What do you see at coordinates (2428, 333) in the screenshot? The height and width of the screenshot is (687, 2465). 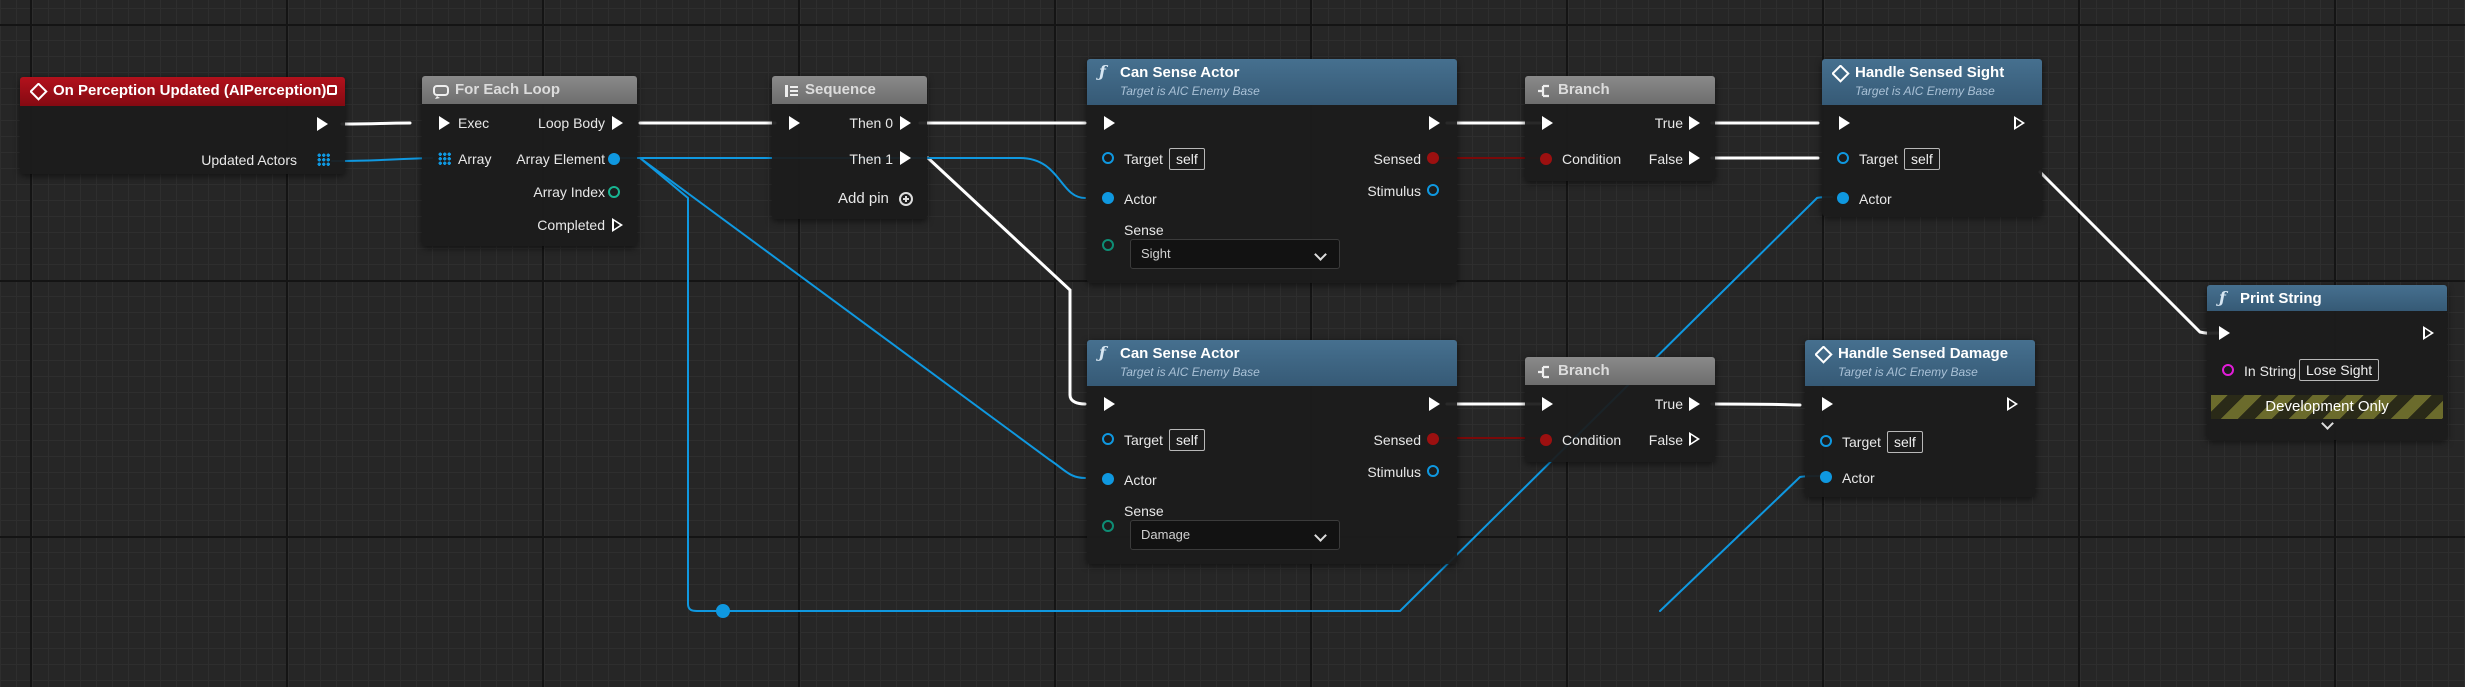 I see `print-string-exec-out` at bounding box center [2428, 333].